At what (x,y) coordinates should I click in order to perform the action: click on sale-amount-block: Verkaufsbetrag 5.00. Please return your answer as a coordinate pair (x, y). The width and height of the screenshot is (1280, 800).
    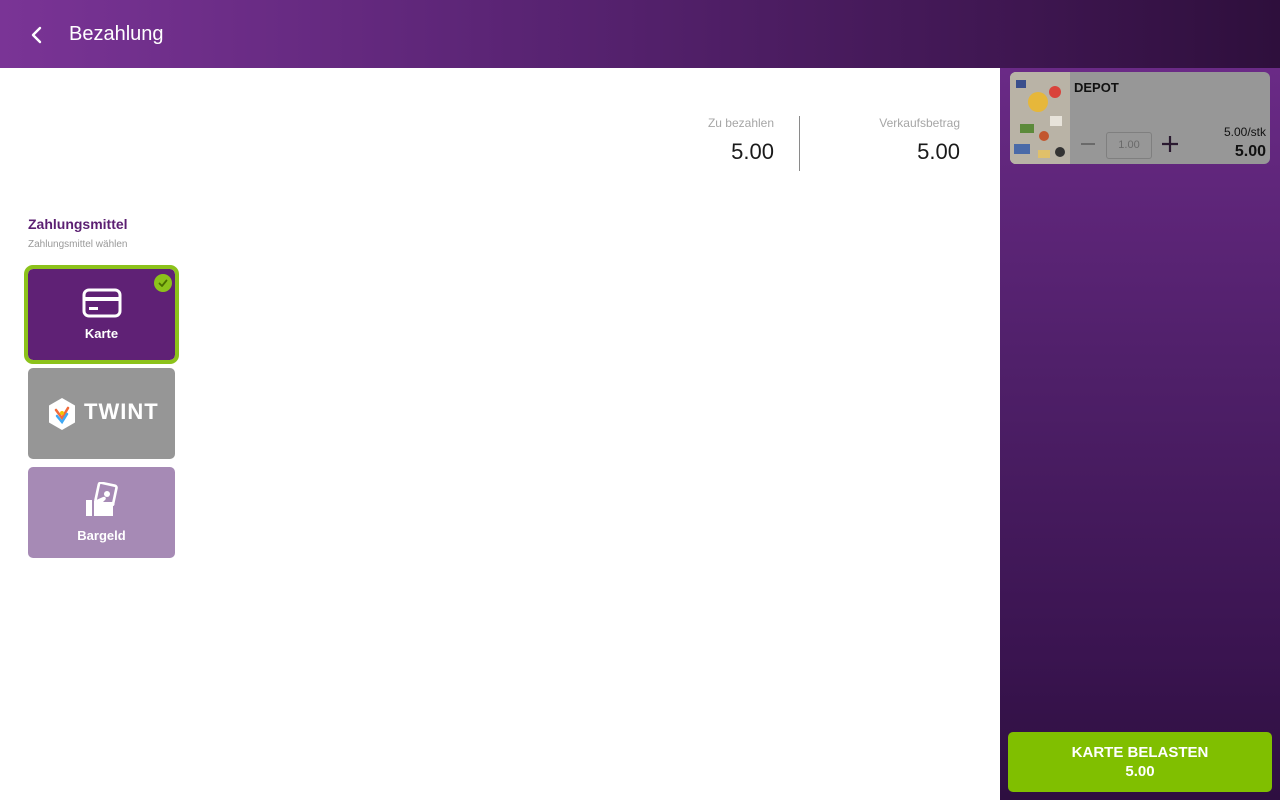
    Looking at the image, I should click on (880, 143).